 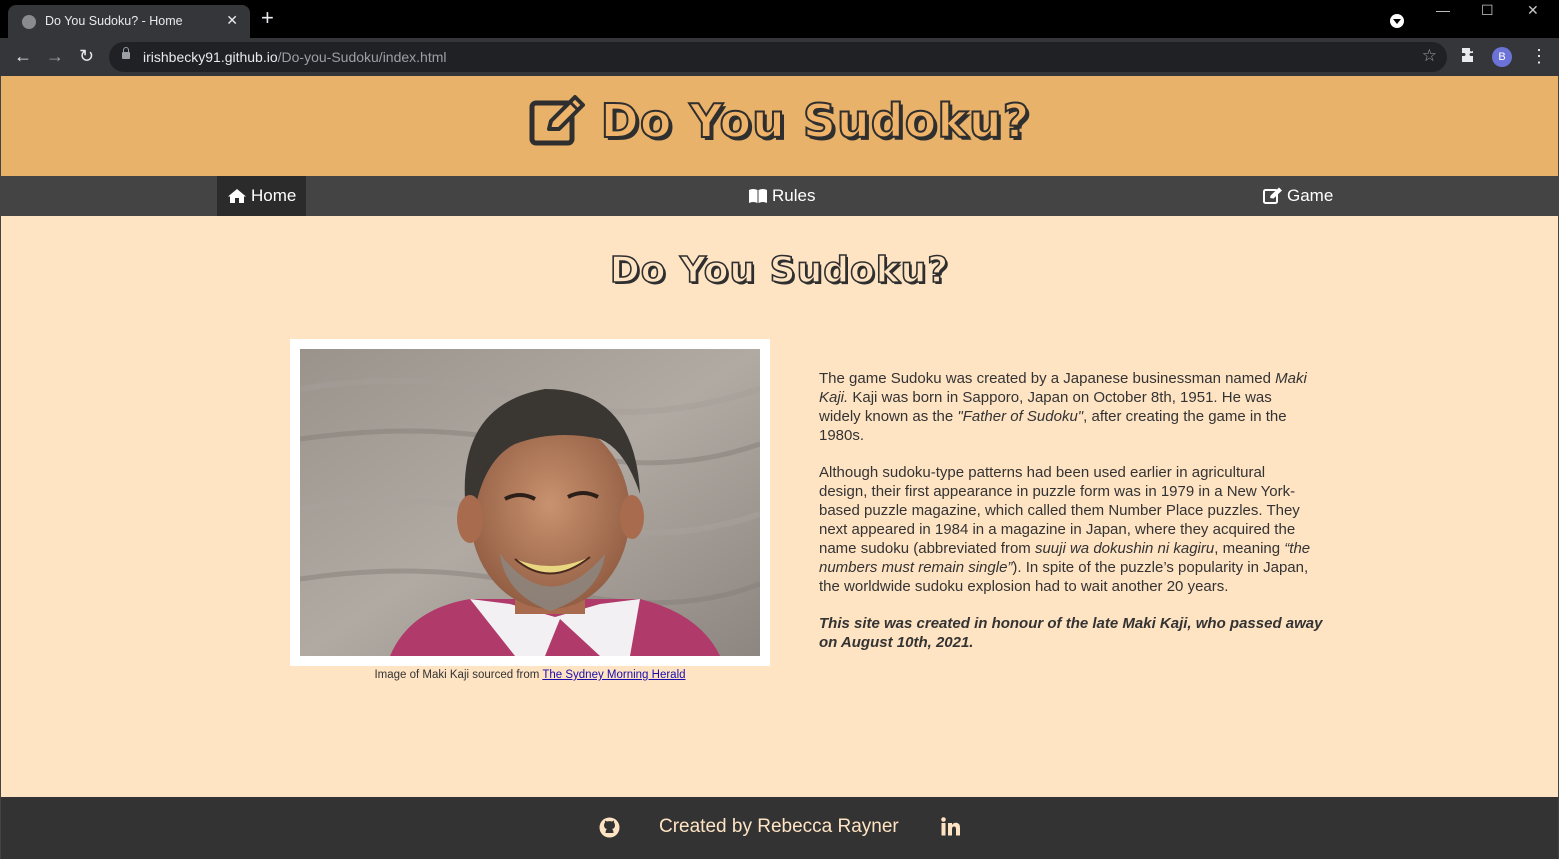 I want to click on forward-icon: →, so click(x=55, y=56).